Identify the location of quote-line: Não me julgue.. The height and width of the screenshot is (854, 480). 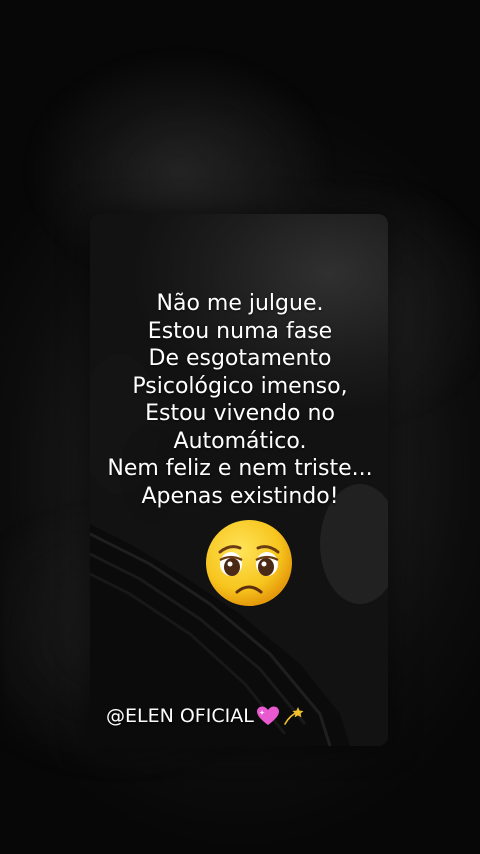
(240, 303).